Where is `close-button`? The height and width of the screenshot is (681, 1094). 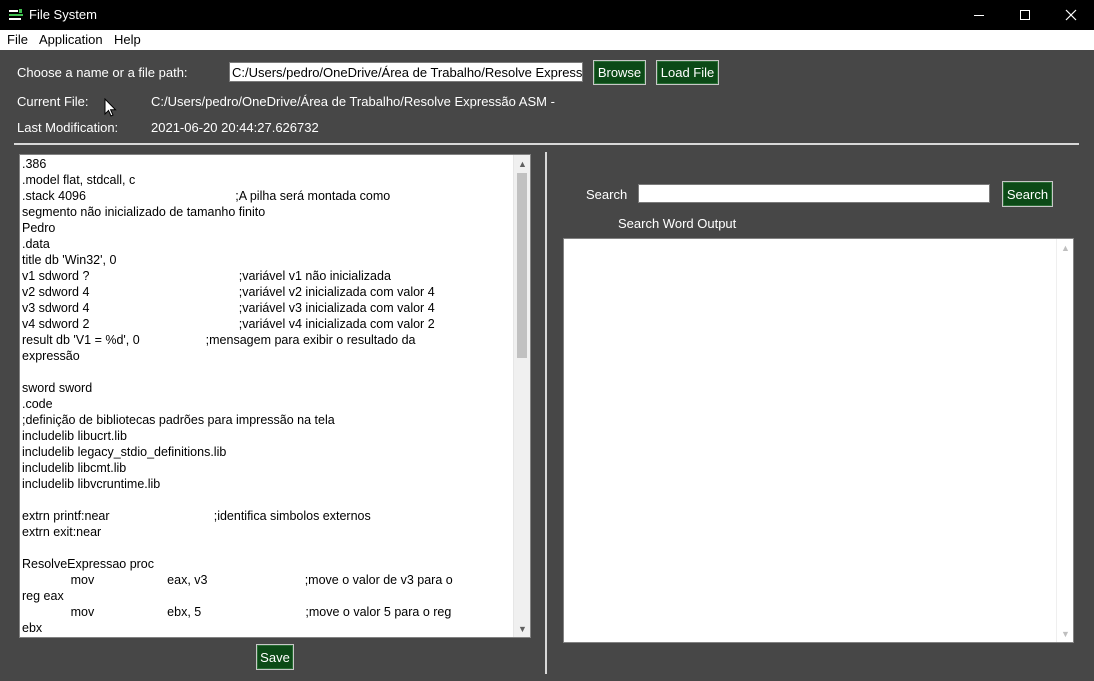
close-button is located at coordinates (1071, 15).